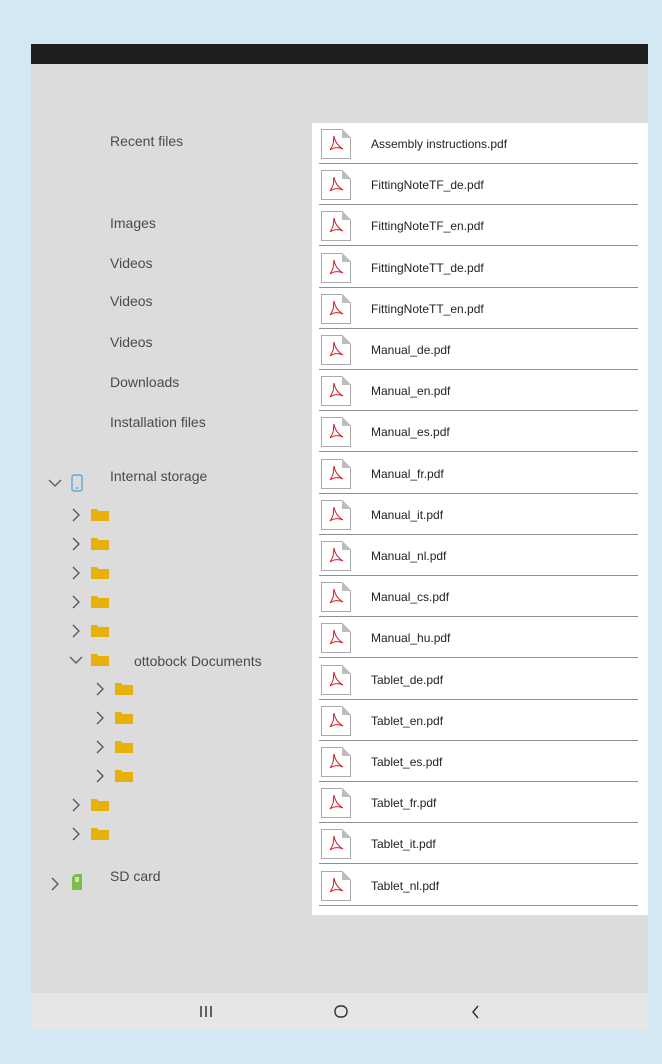  Describe the element at coordinates (411, 391) in the screenshot. I see `file-name: Manual_en.pdf` at that location.